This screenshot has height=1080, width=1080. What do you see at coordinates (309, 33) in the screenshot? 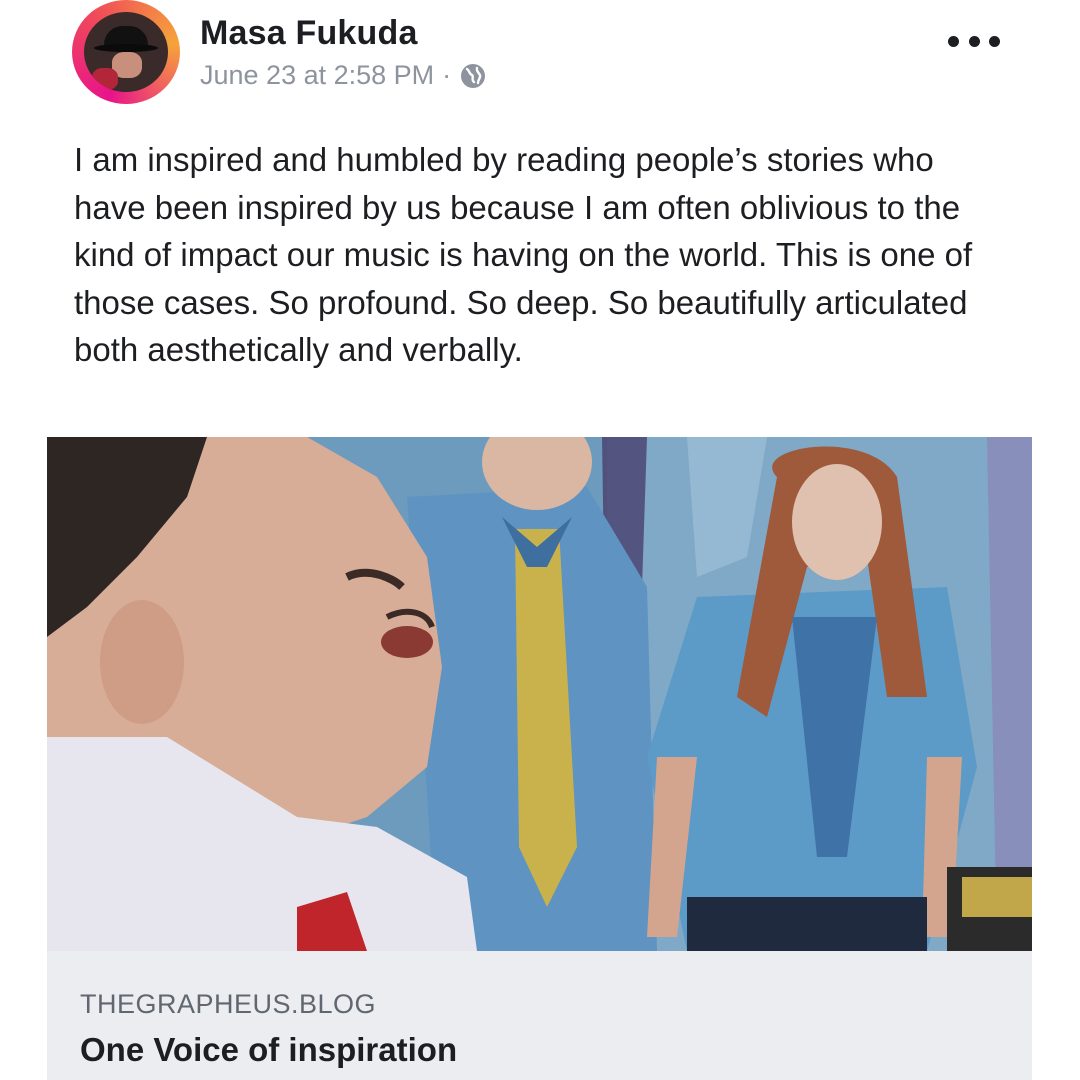
I see `author-name: Masa Fukuda` at bounding box center [309, 33].